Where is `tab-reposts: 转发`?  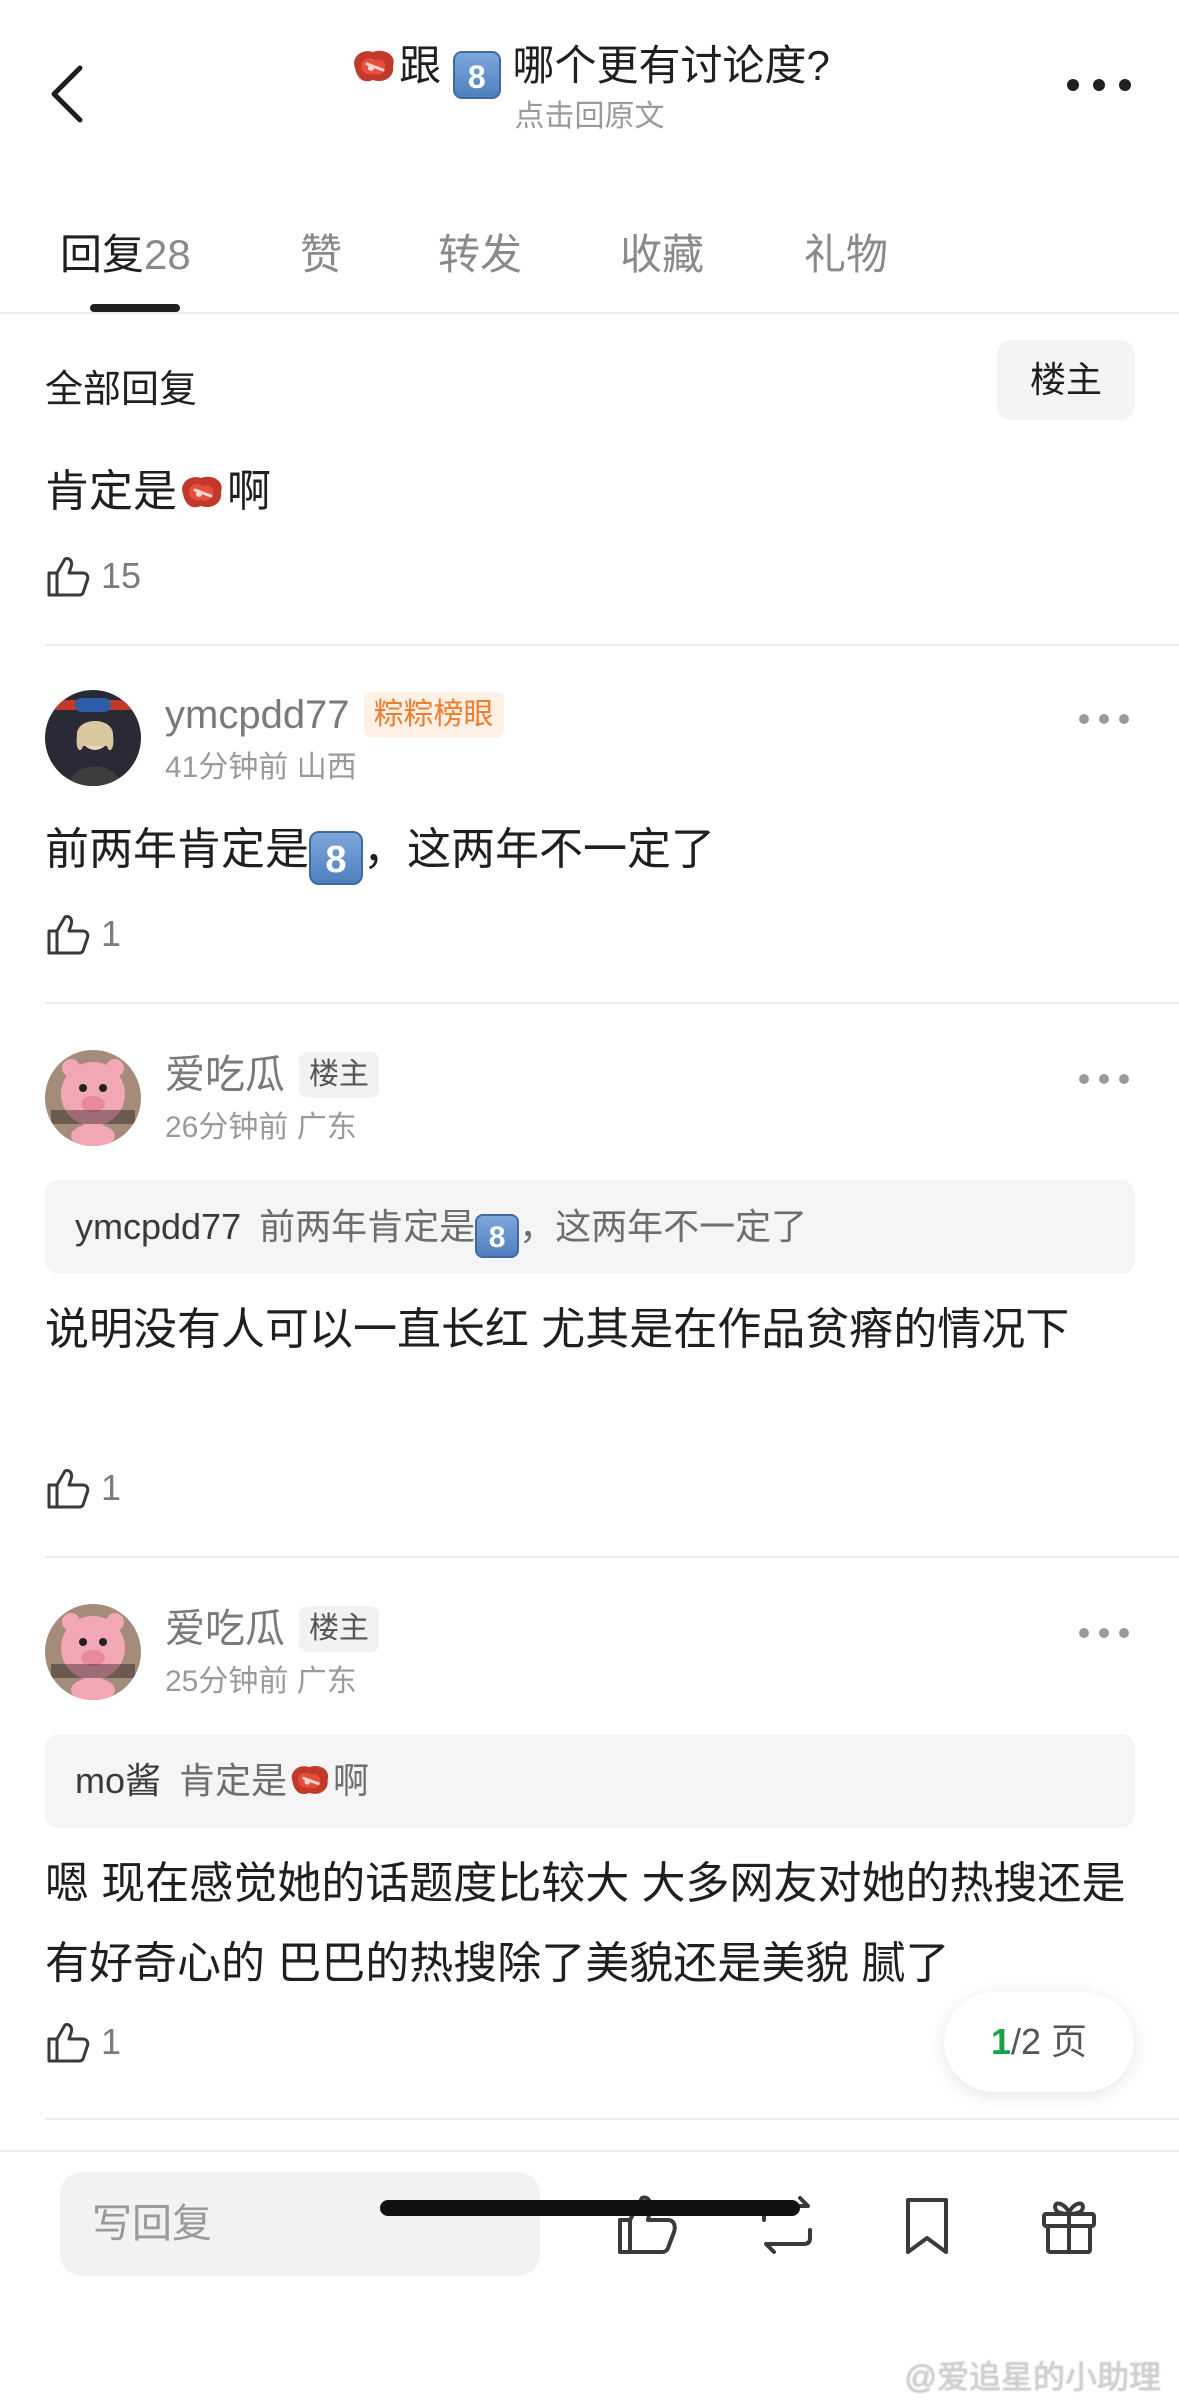
tab-reposts: 转发 is located at coordinates (480, 255).